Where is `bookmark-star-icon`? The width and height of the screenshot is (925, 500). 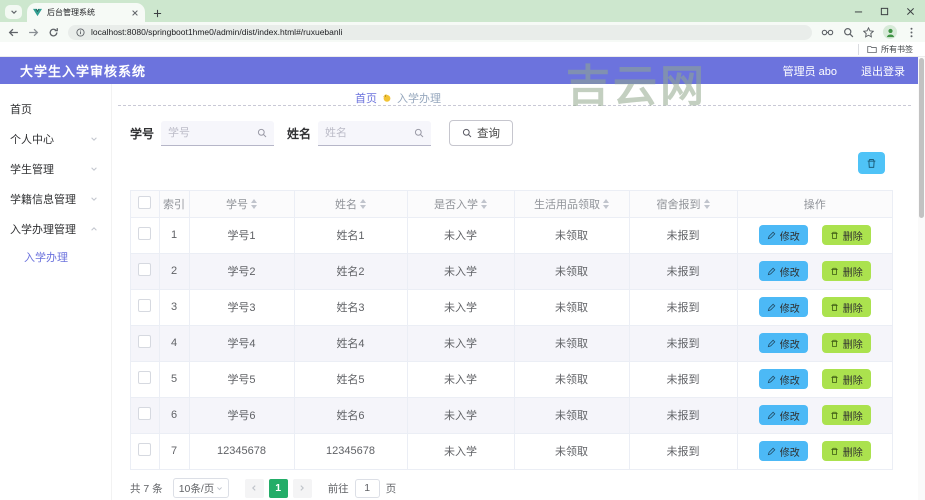 bookmark-star-icon is located at coordinates (868, 32).